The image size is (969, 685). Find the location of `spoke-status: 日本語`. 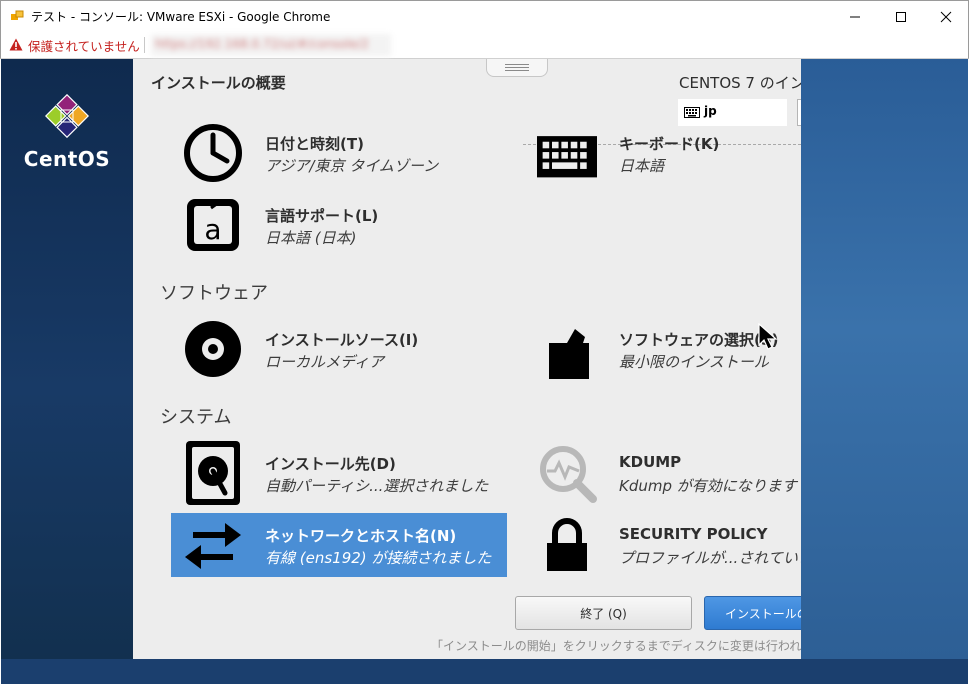

spoke-status: 日本語 is located at coordinates (642, 166).